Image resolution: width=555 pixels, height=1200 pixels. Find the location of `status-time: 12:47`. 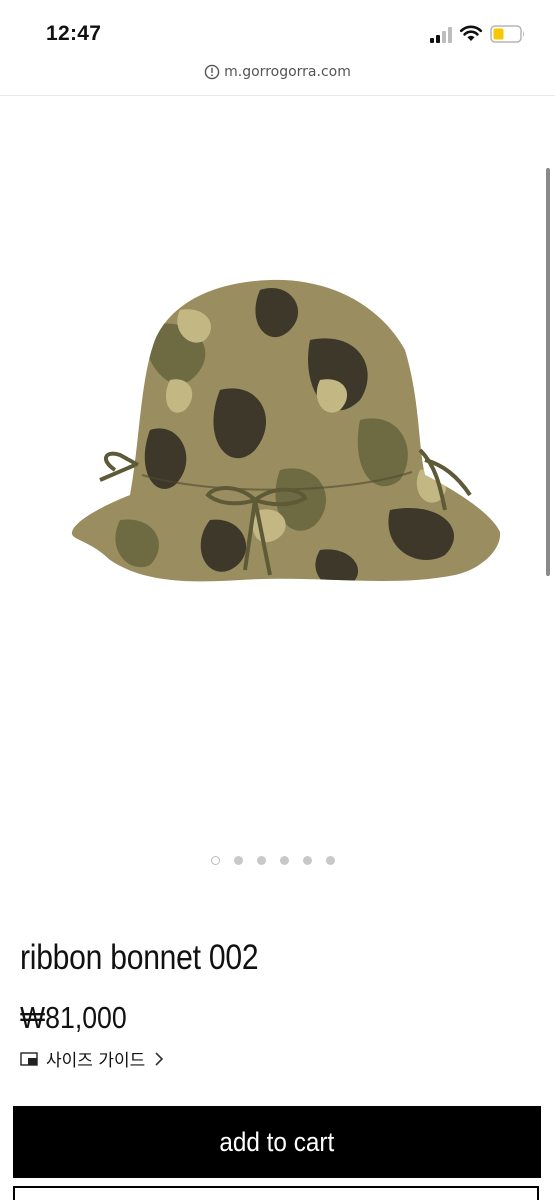

status-time: 12:47 is located at coordinates (74, 33).